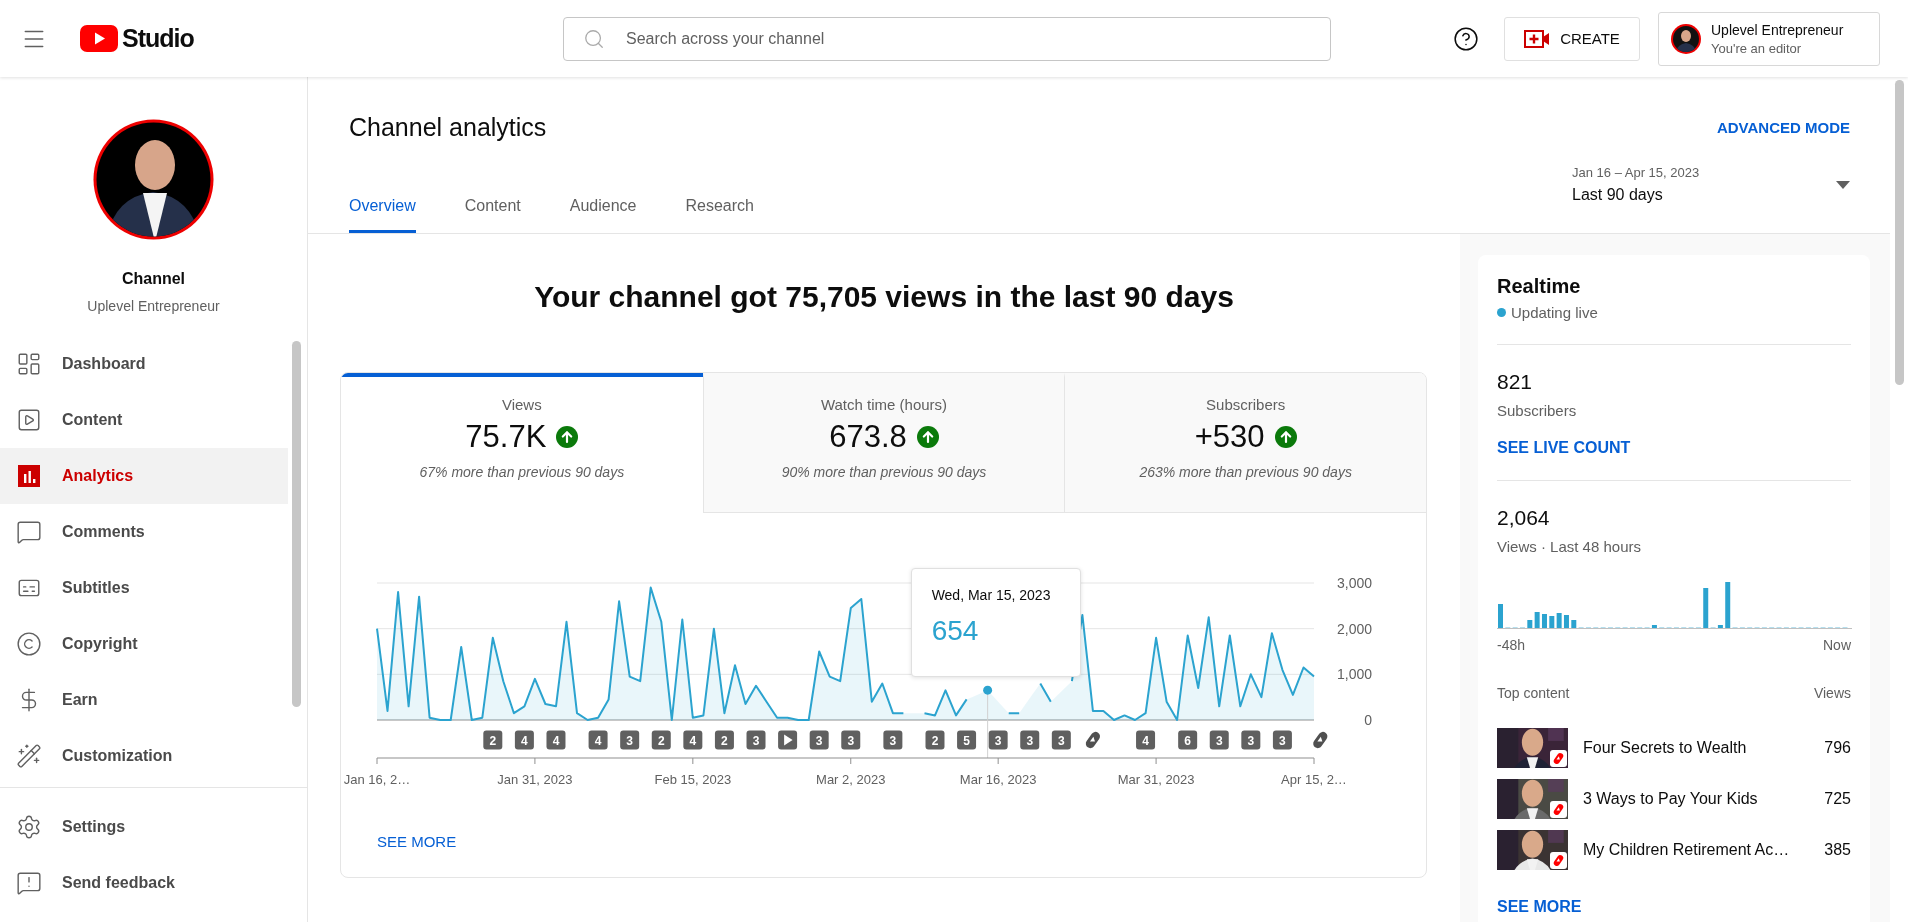 This screenshot has height=922, width=1908. Describe the element at coordinates (448, 127) in the screenshot. I see `page-title: Channel analytics` at that location.